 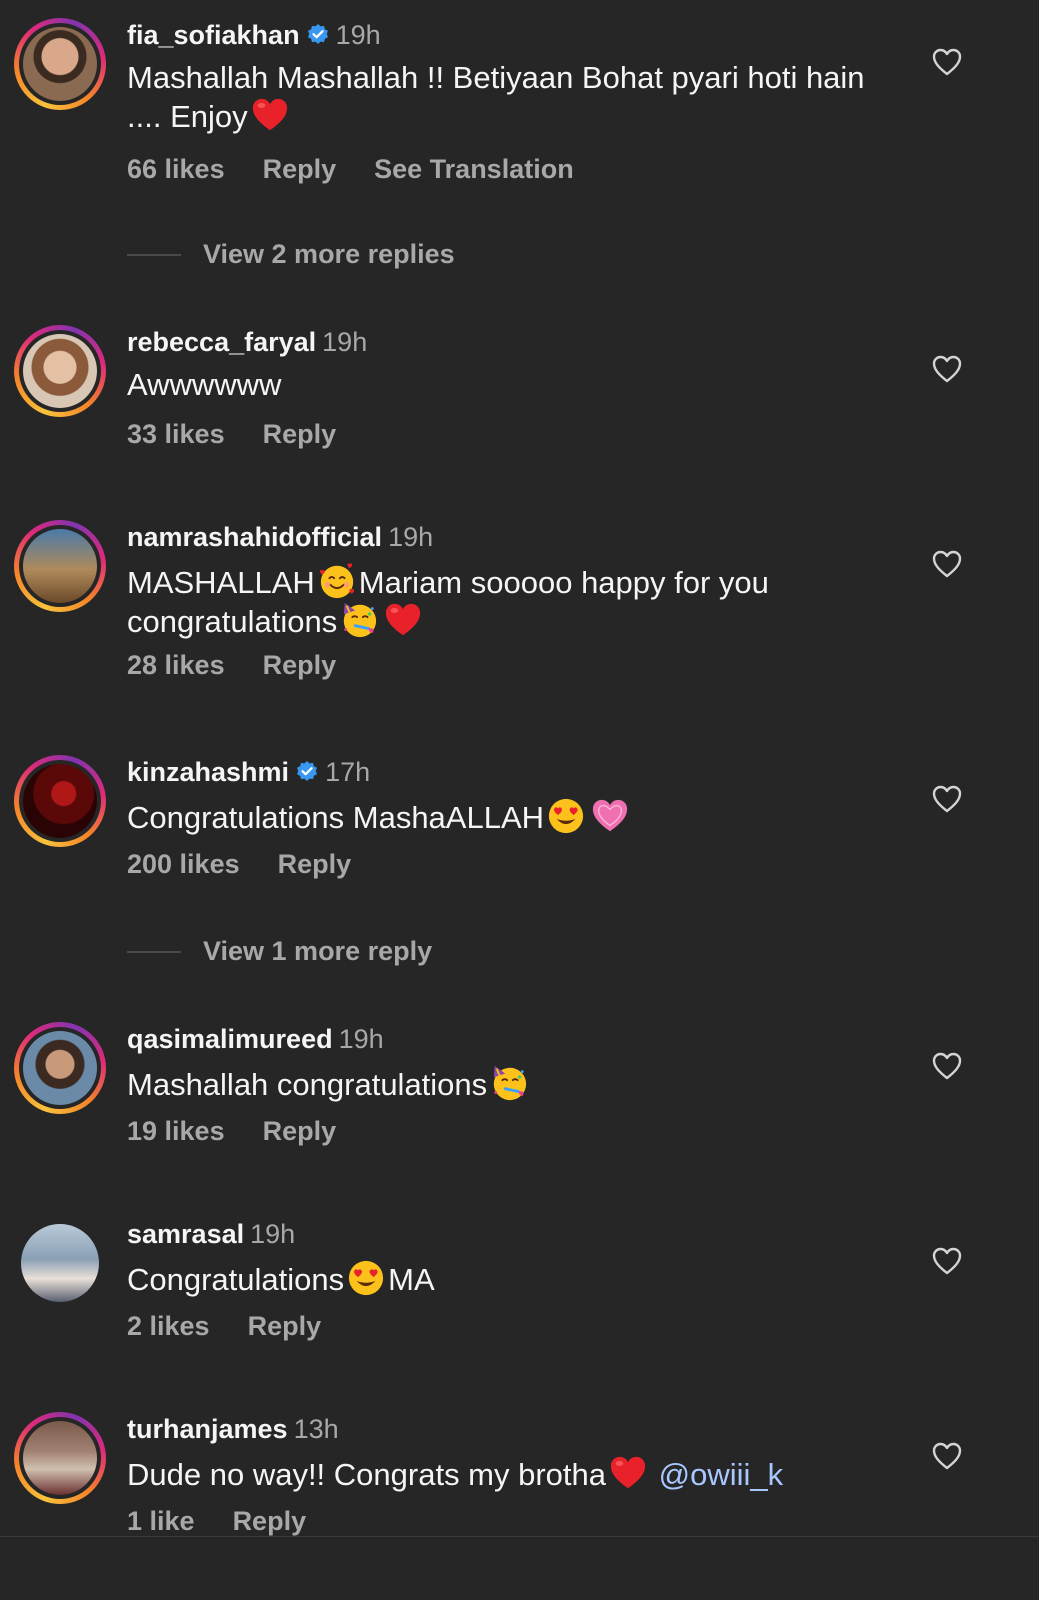 What do you see at coordinates (185, 1234) in the screenshot?
I see `username: samrasal` at bounding box center [185, 1234].